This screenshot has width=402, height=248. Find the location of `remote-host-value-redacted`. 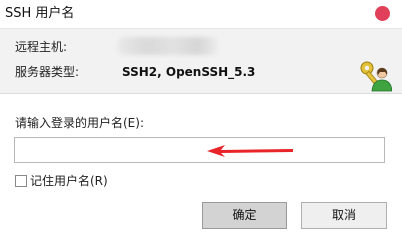

remote-host-value-redacted is located at coordinates (168, 46).